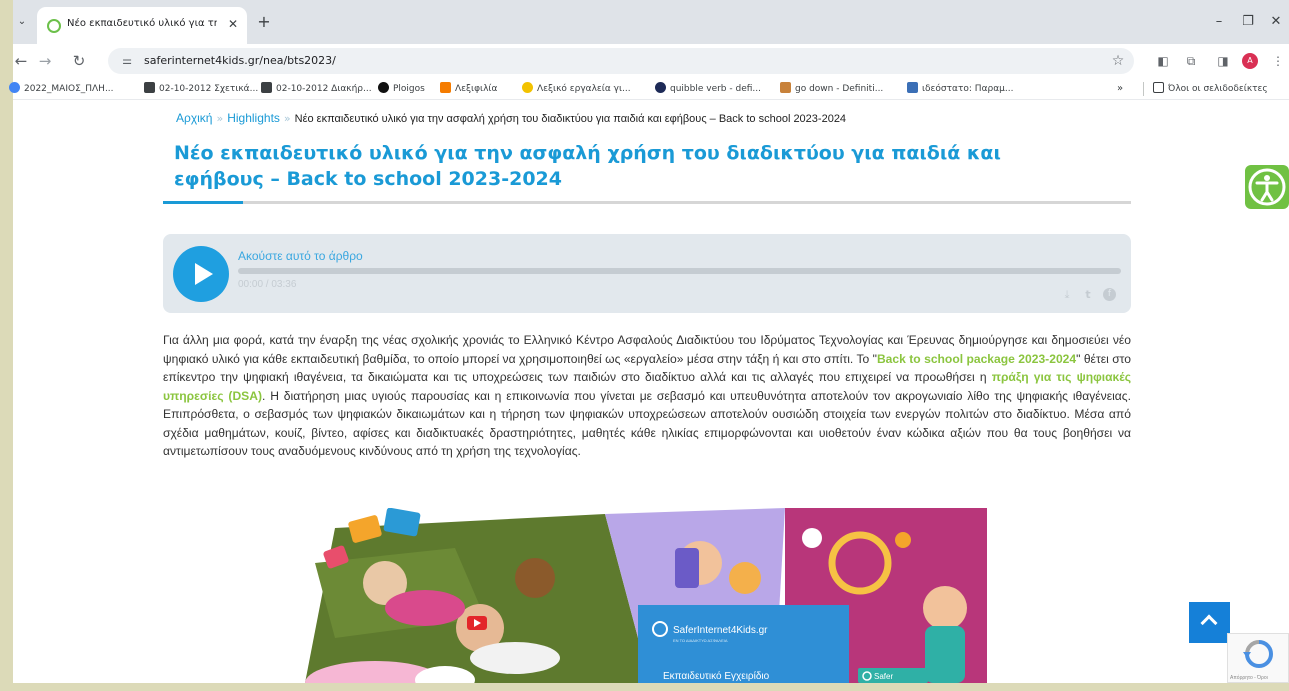  What do you see at coordinates (1118, 61) in the screenshot?
I see `bookmark-star-icon: ☆` at bounding box center [1118, 61].